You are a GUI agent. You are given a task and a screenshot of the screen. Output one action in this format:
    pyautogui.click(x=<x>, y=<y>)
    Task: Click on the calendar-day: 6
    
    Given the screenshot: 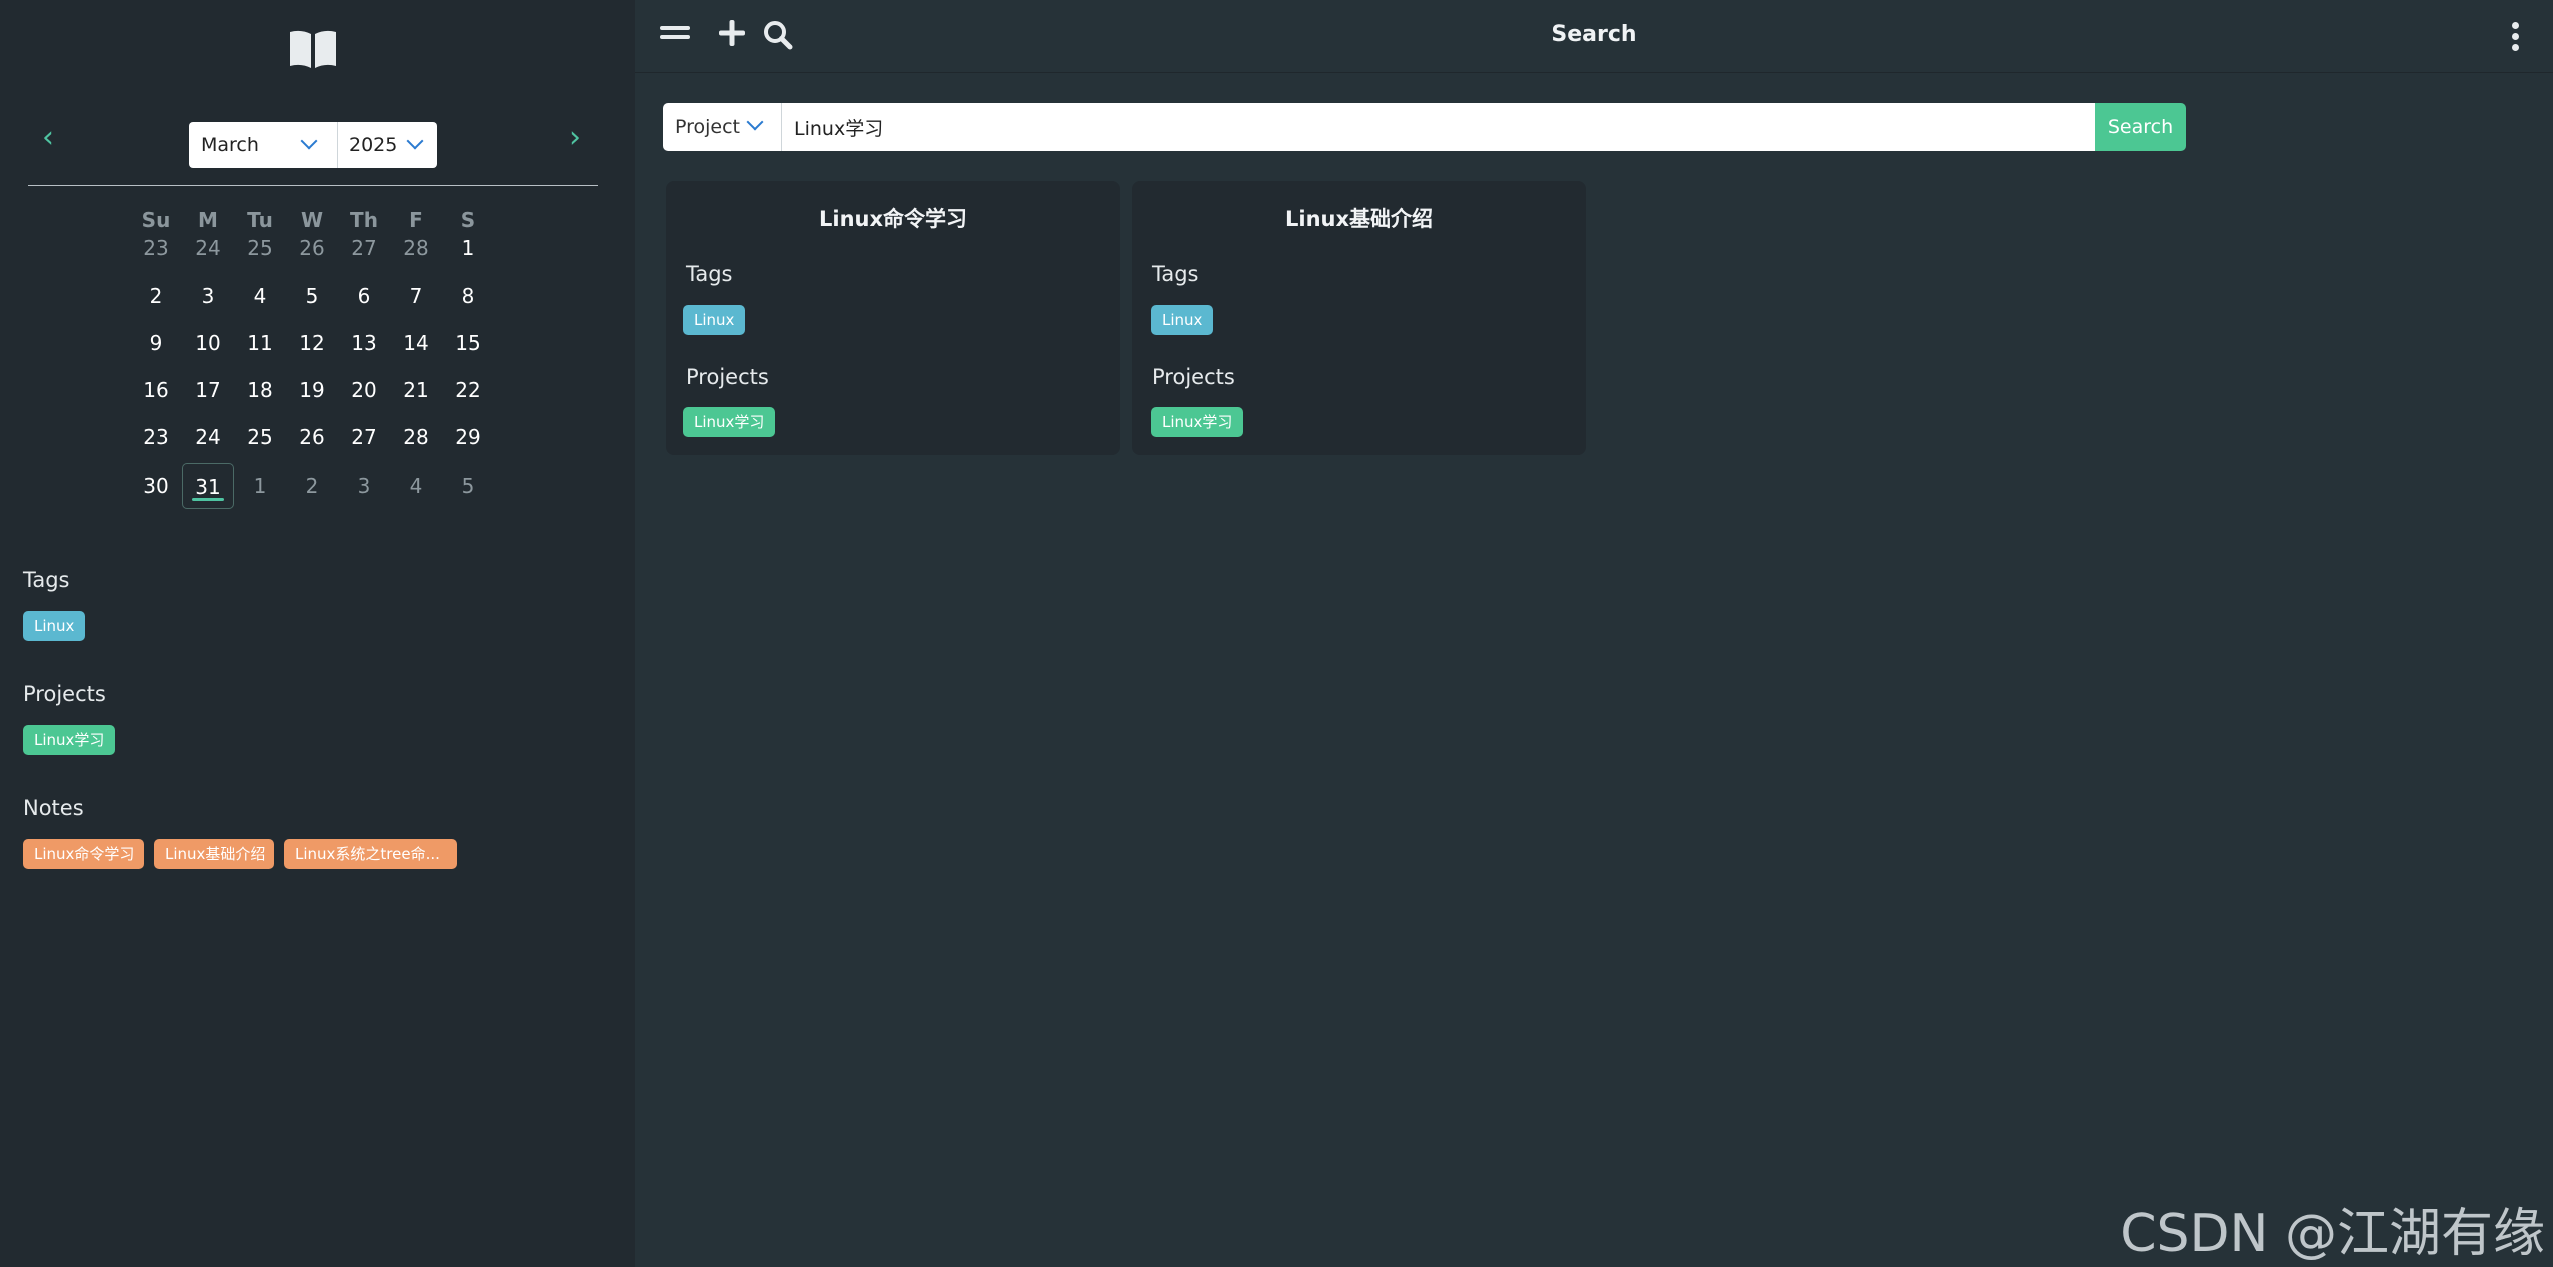 What is the action you would take?
    pyautogui.click(x=364, y=296)
    